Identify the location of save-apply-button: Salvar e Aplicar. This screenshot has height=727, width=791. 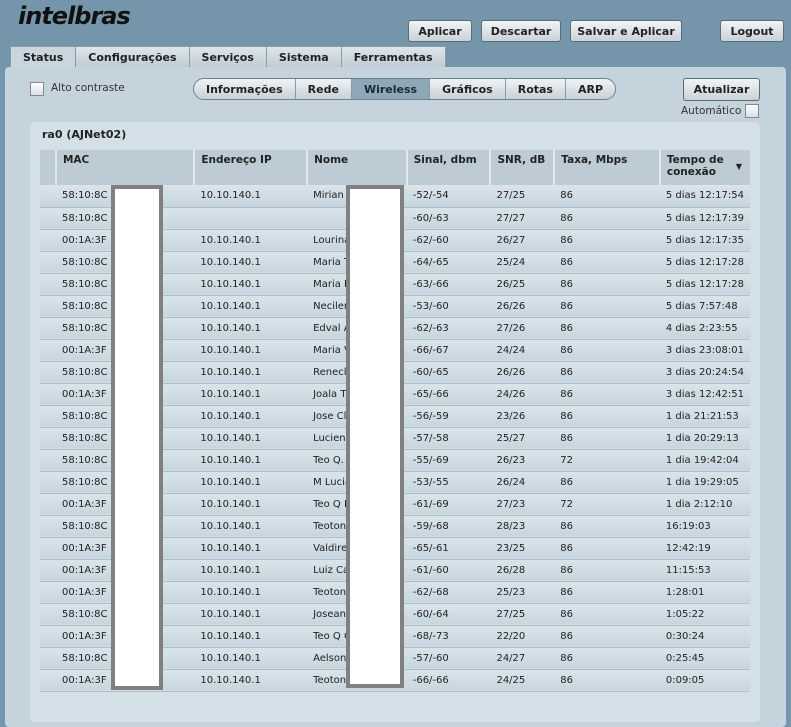
(626, 31).